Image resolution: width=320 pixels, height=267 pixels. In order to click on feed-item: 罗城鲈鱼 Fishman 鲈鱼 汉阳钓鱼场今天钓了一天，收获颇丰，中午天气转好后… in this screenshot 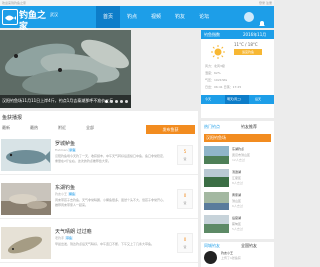, I will do `click(99, 157)`.